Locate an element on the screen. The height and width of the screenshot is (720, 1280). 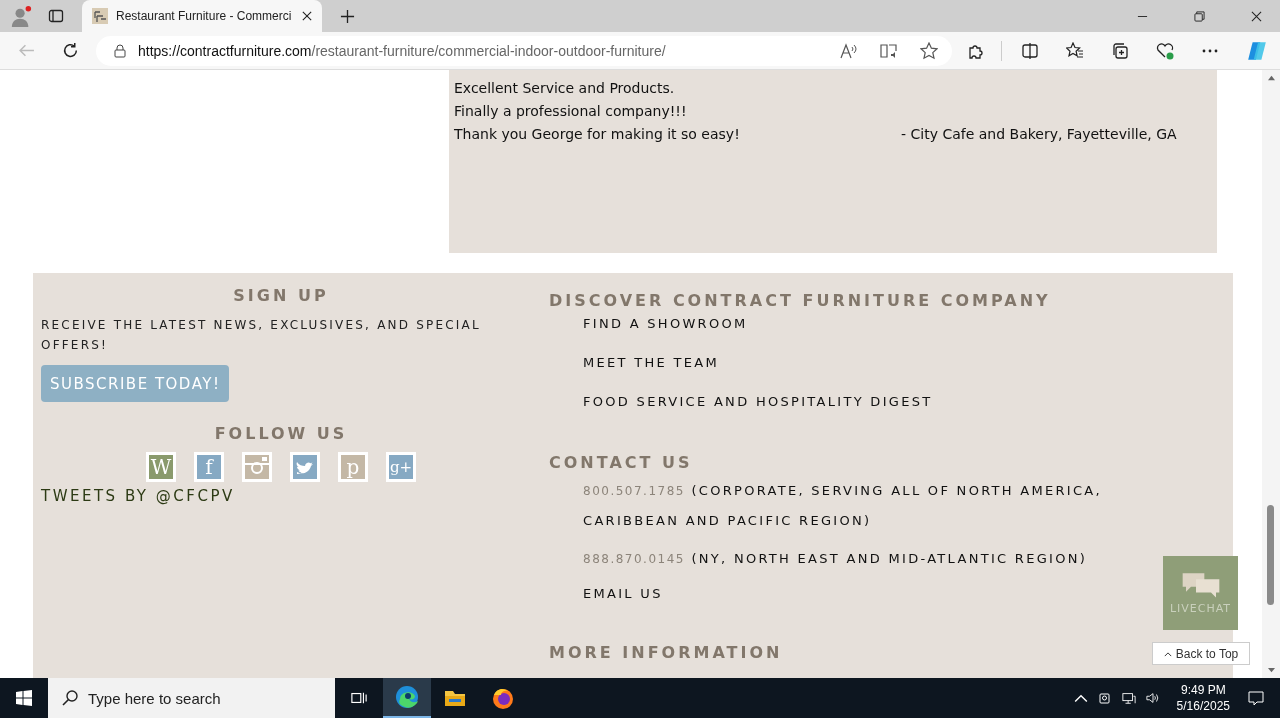
meet-now-icon is located at coordinates (1104, 698).